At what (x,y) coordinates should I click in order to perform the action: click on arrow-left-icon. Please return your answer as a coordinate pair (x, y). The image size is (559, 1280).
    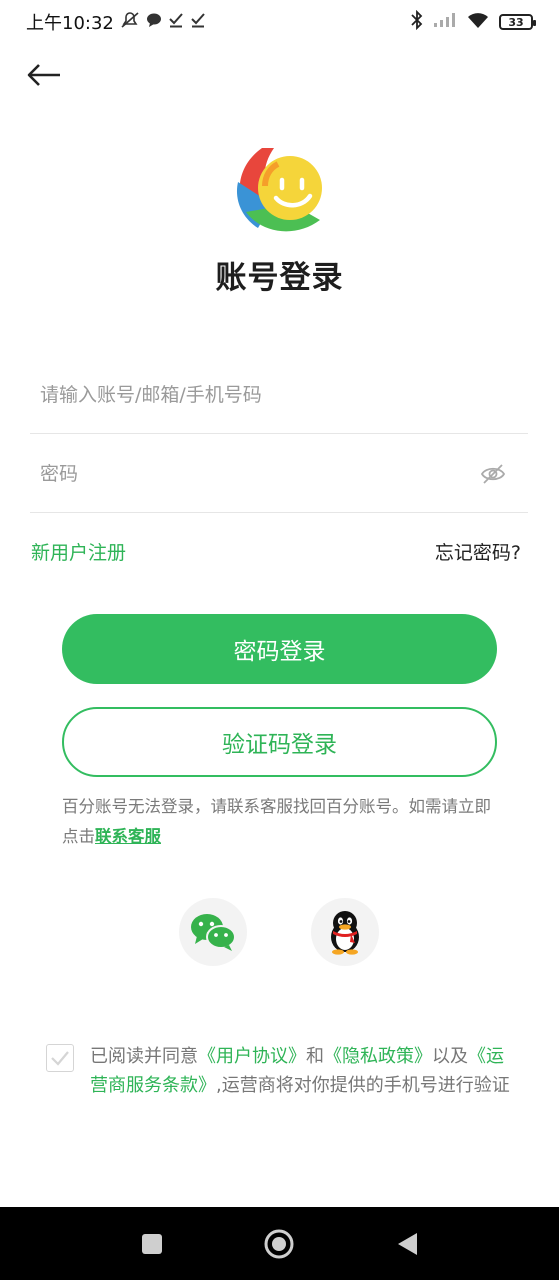
    Looking at the image, I should click on (43, 75).